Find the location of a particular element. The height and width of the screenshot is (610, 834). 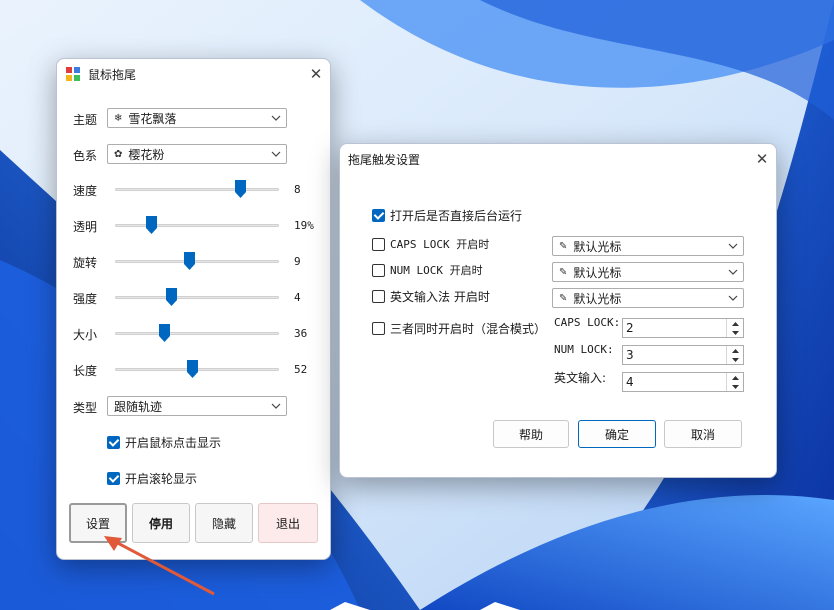

mixed-num-value: 3 is located at coordinates (630, 355).